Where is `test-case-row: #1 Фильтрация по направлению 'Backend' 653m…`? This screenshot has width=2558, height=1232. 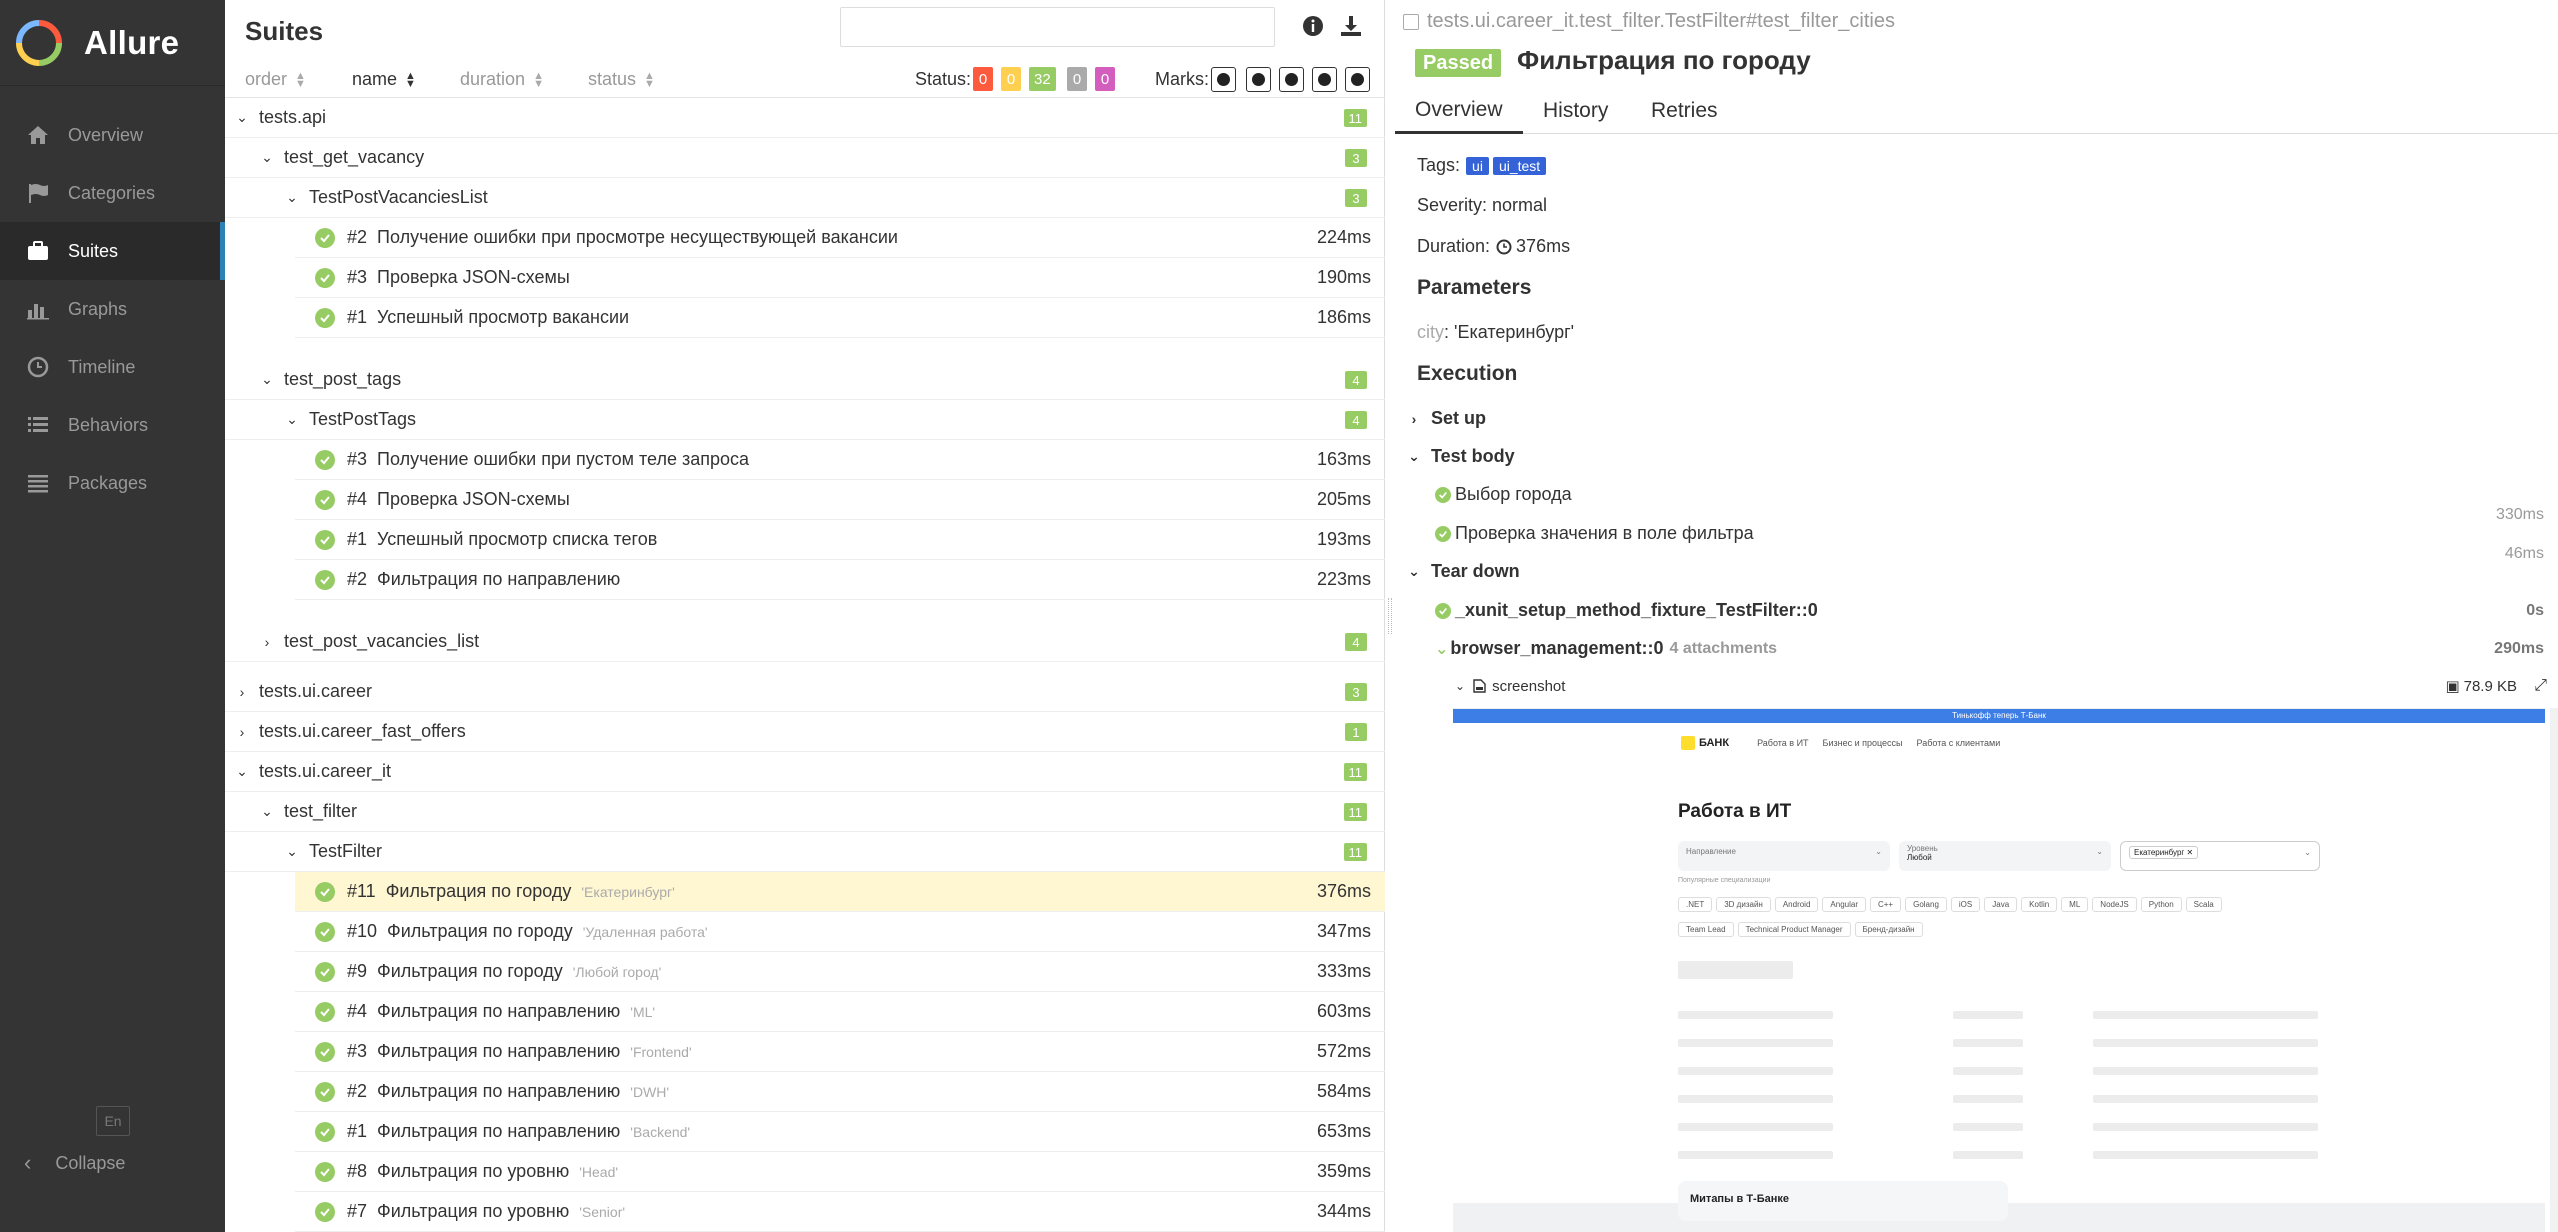
test-case-row: #1 Фильтрация по направлению 'Backend' 653m… is located at coordinates (840, 1132).